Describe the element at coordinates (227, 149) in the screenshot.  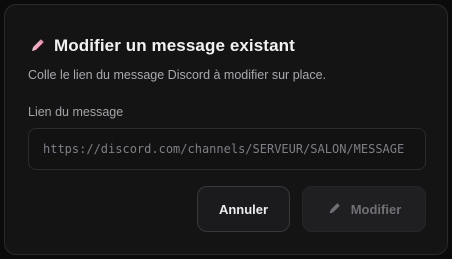
I see `message-link-input` at that location.